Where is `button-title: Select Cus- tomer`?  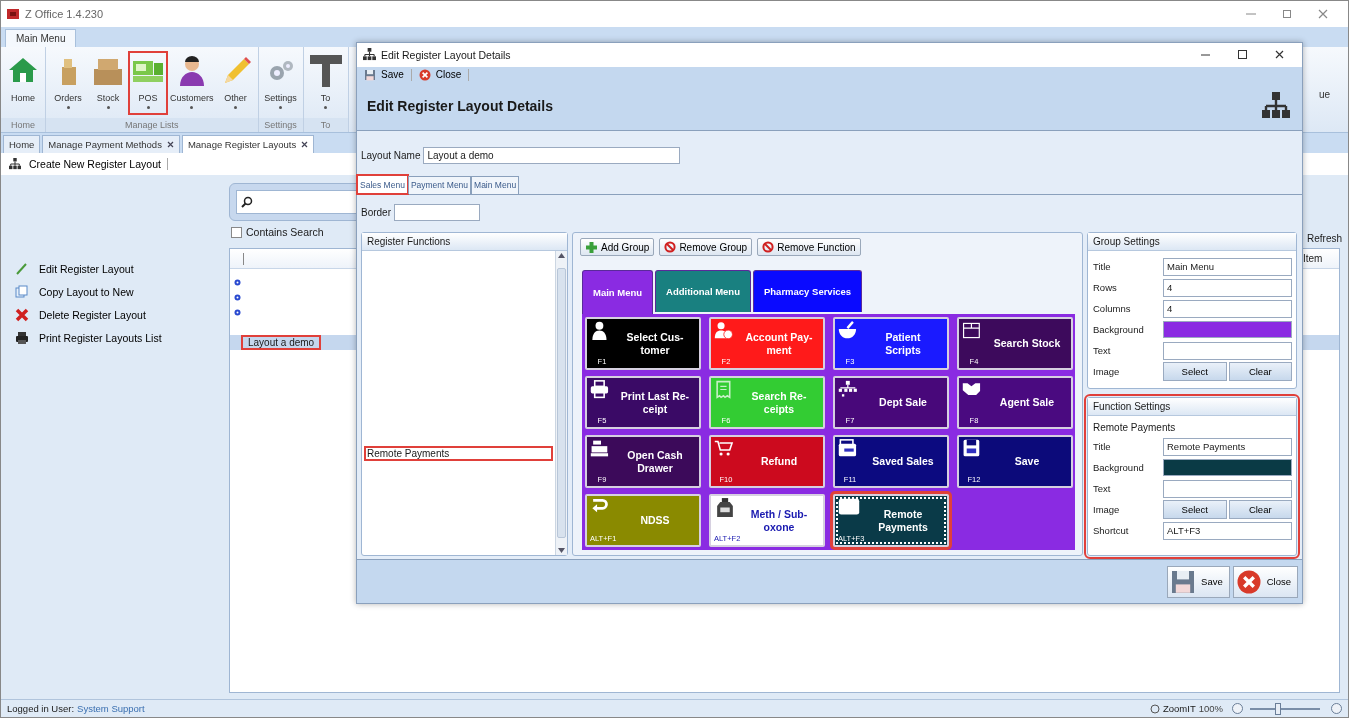 button-title: Select Cus- tomer is located at coordinates (655, 343).